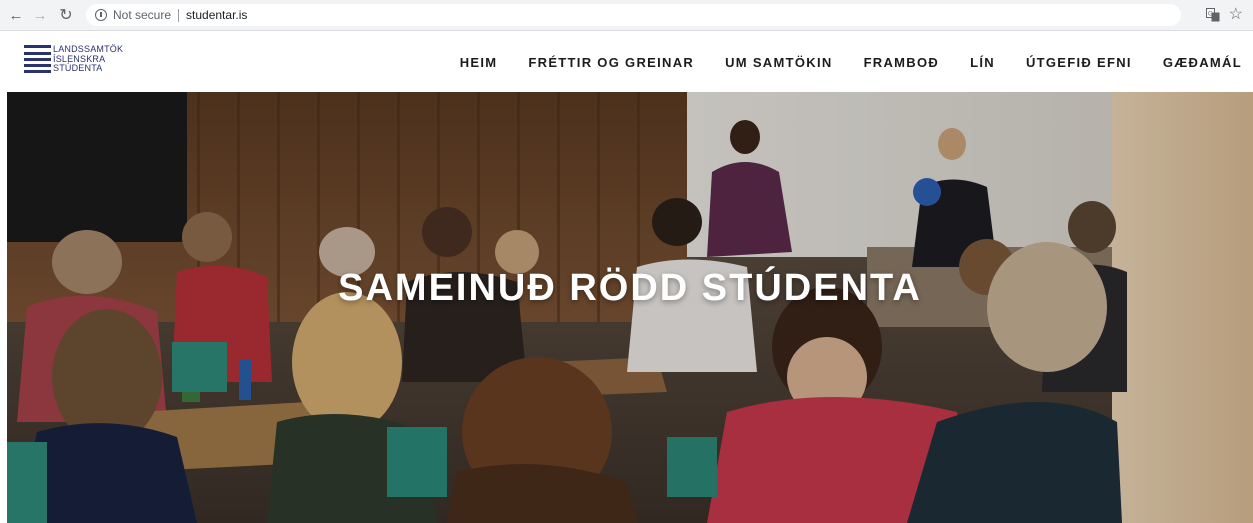 Image resolution: width=1253 pixels, height=523 pixels. What do you see at coordinates (611, 62) in the screenshot?
I see `nav-item-frettir-og-greinar: FRÉTTIR OG GREINAR` at bounding box center [611, 62].